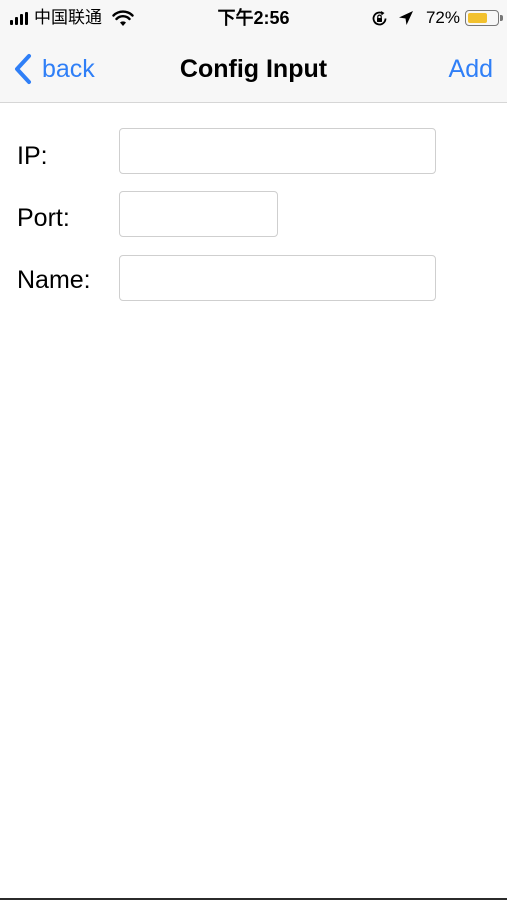 This screenshot has height=900, width=507. I want to click on battery-icon, so click(484, 18).